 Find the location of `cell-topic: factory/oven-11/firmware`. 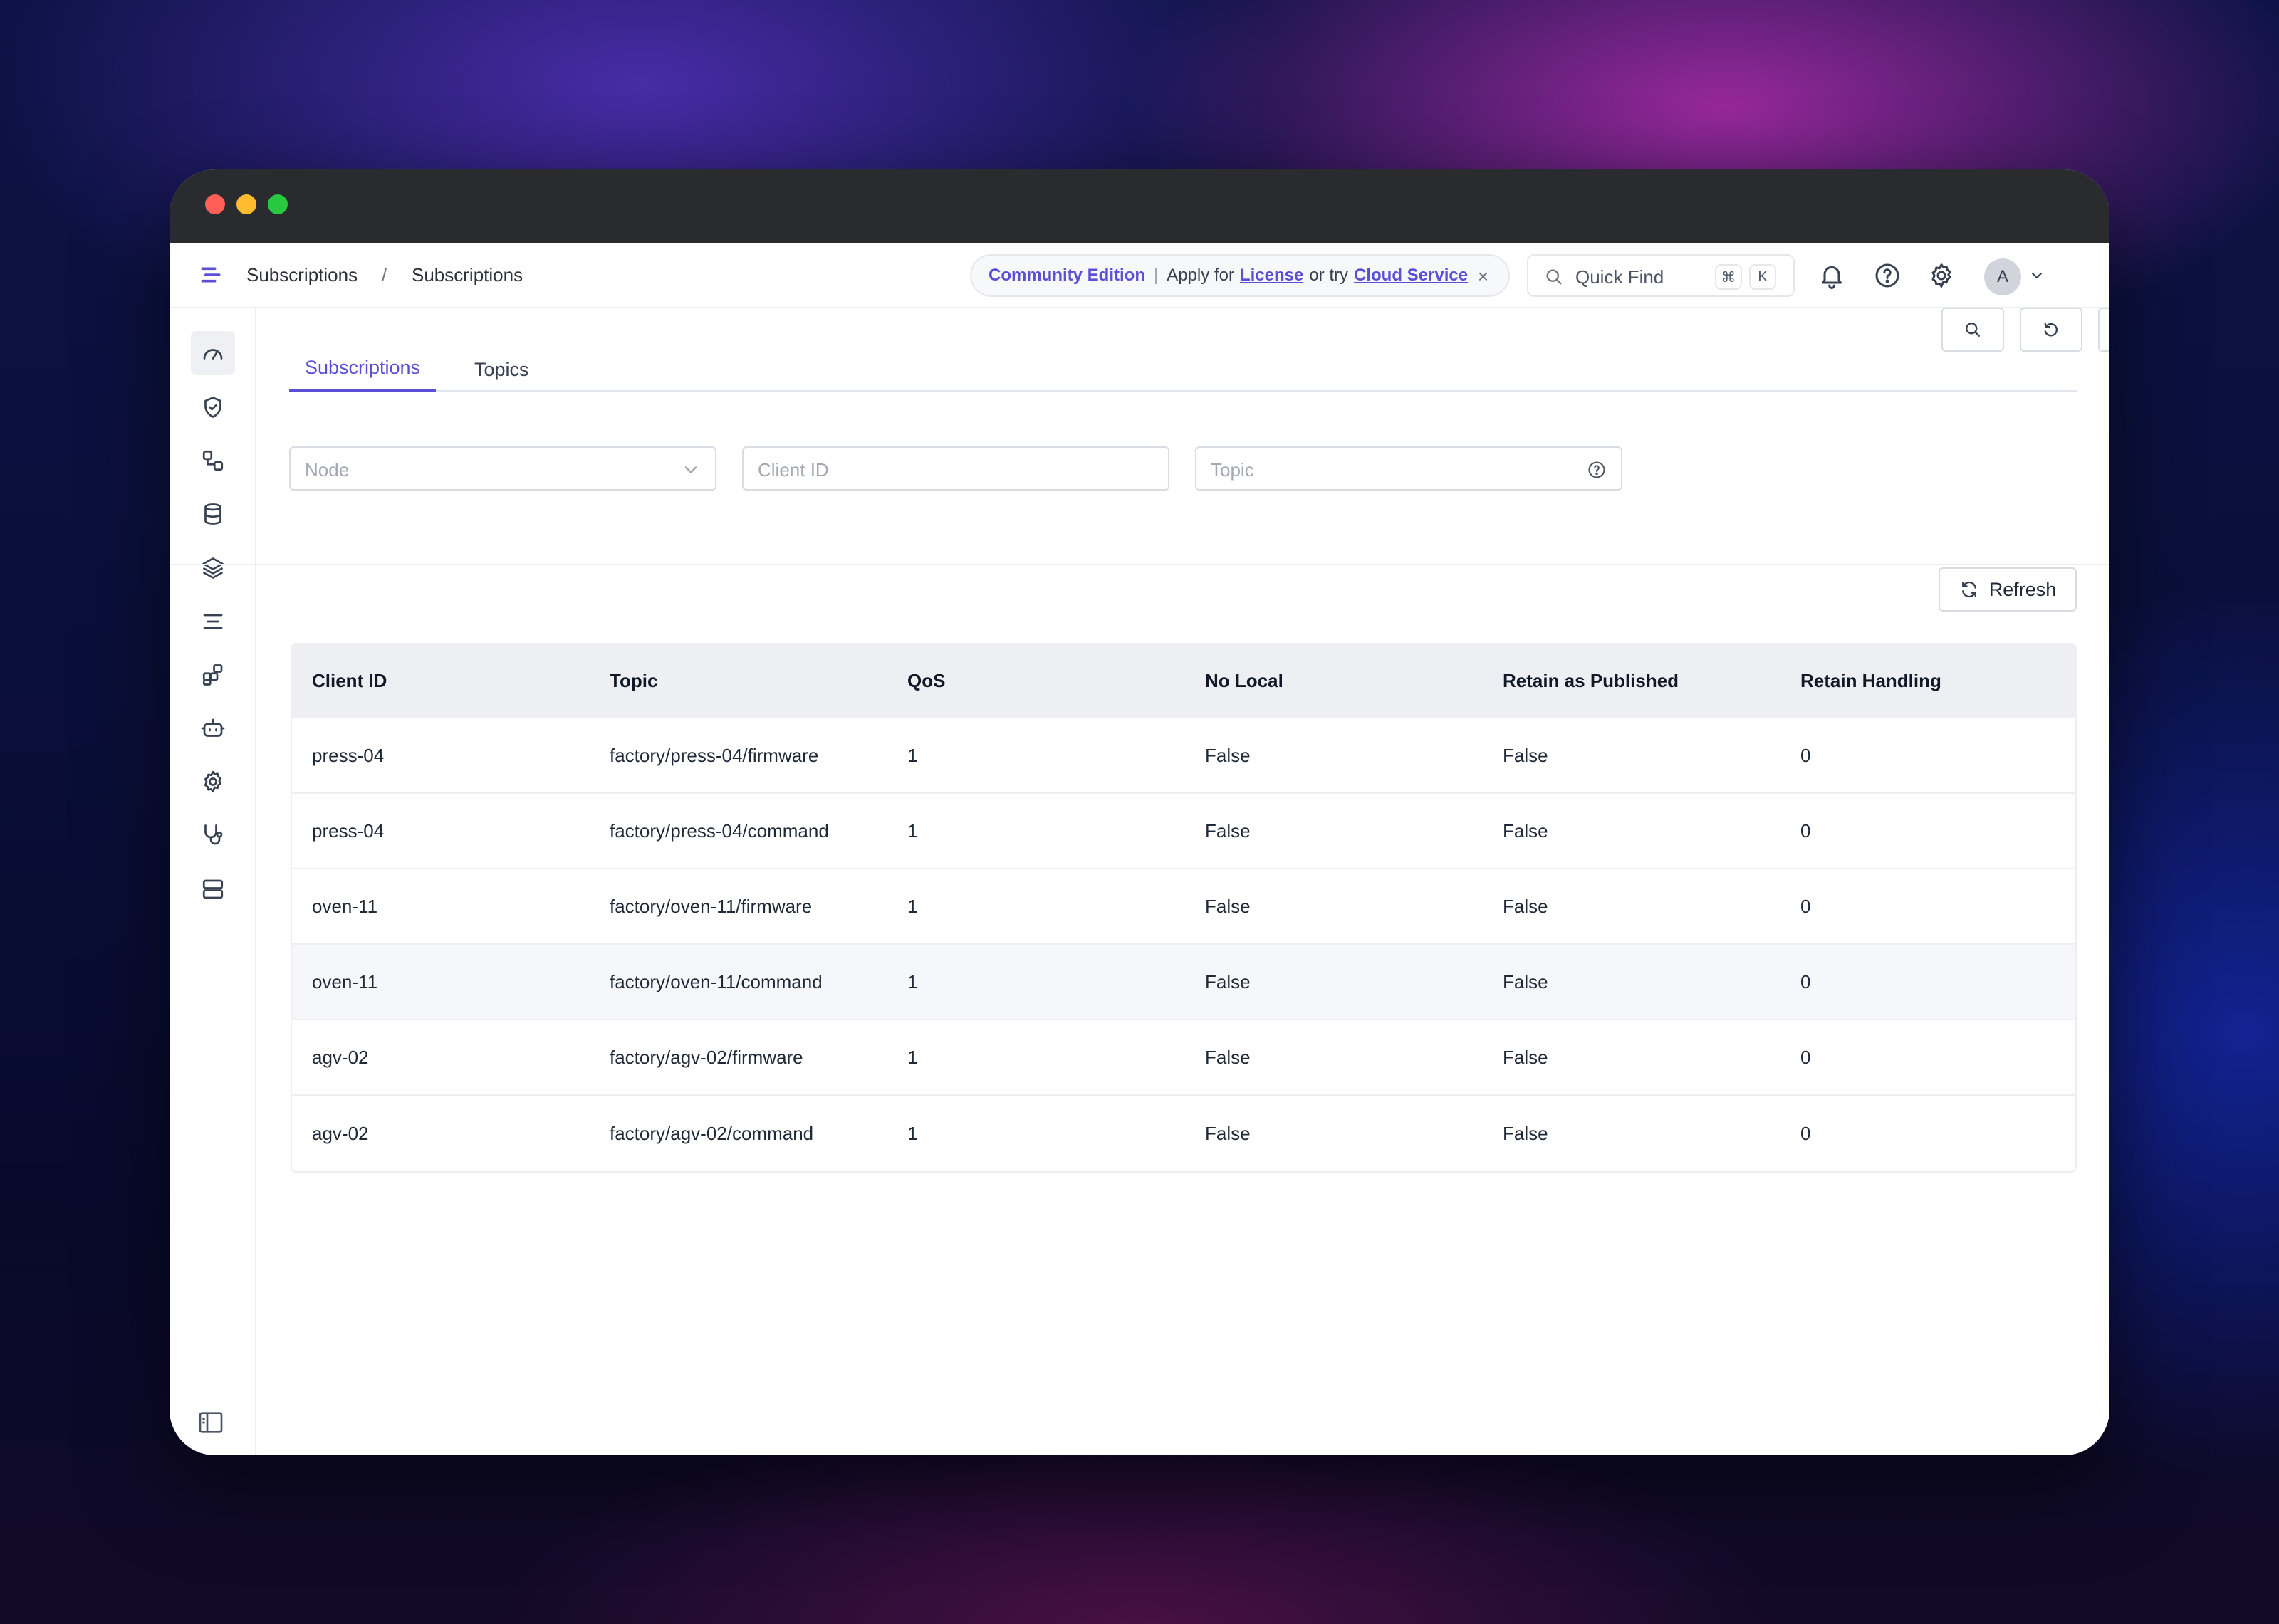

cell-topic: factory/oven-11/firmware is located at coordinates (711, 906).